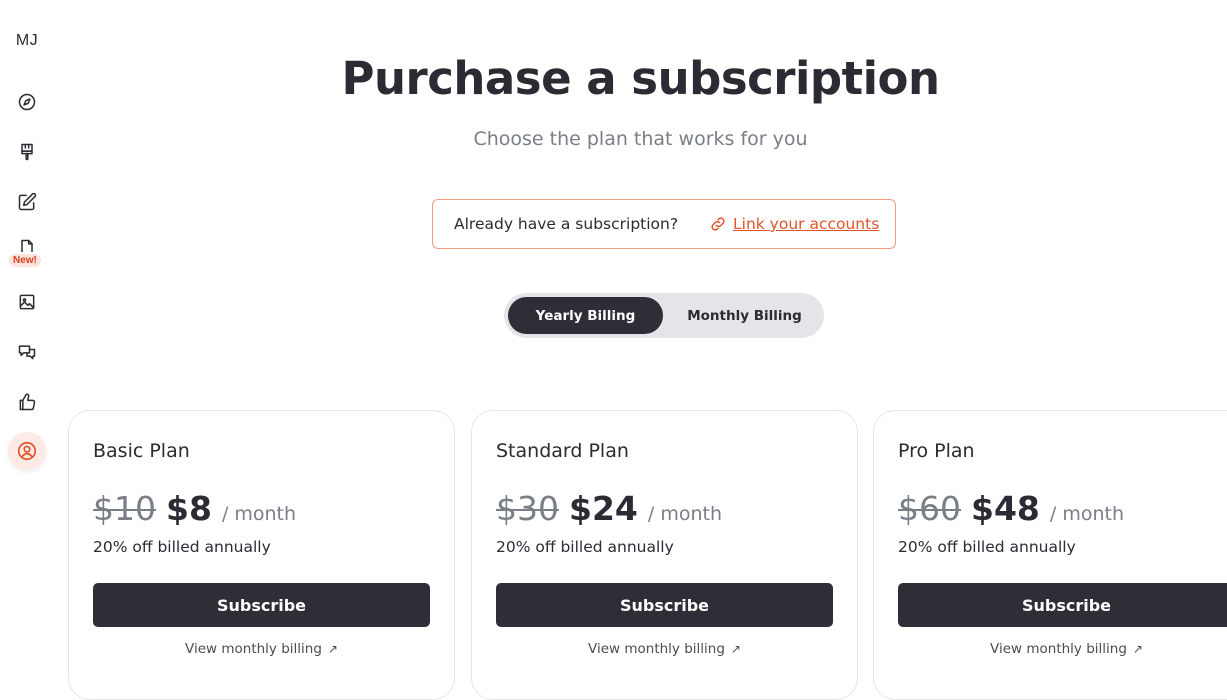  I want to click on account-icon, so click(27, 451).